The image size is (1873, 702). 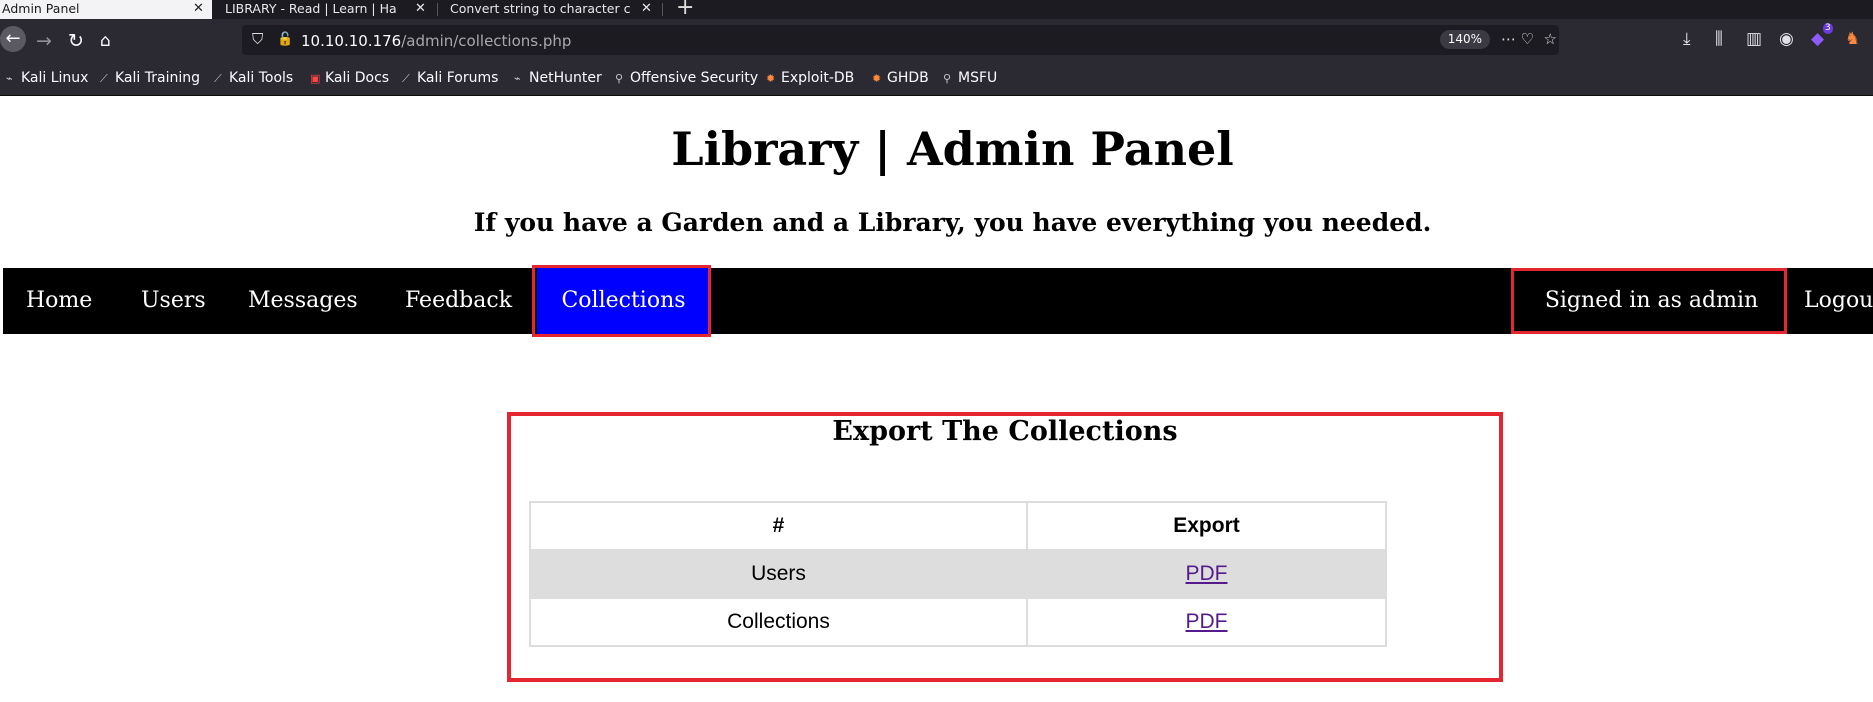 What do you see at coordinates (357, 78) in the screenshot?
I see `bookmark-label: Kali Docs` at bounding box center [357, 78].